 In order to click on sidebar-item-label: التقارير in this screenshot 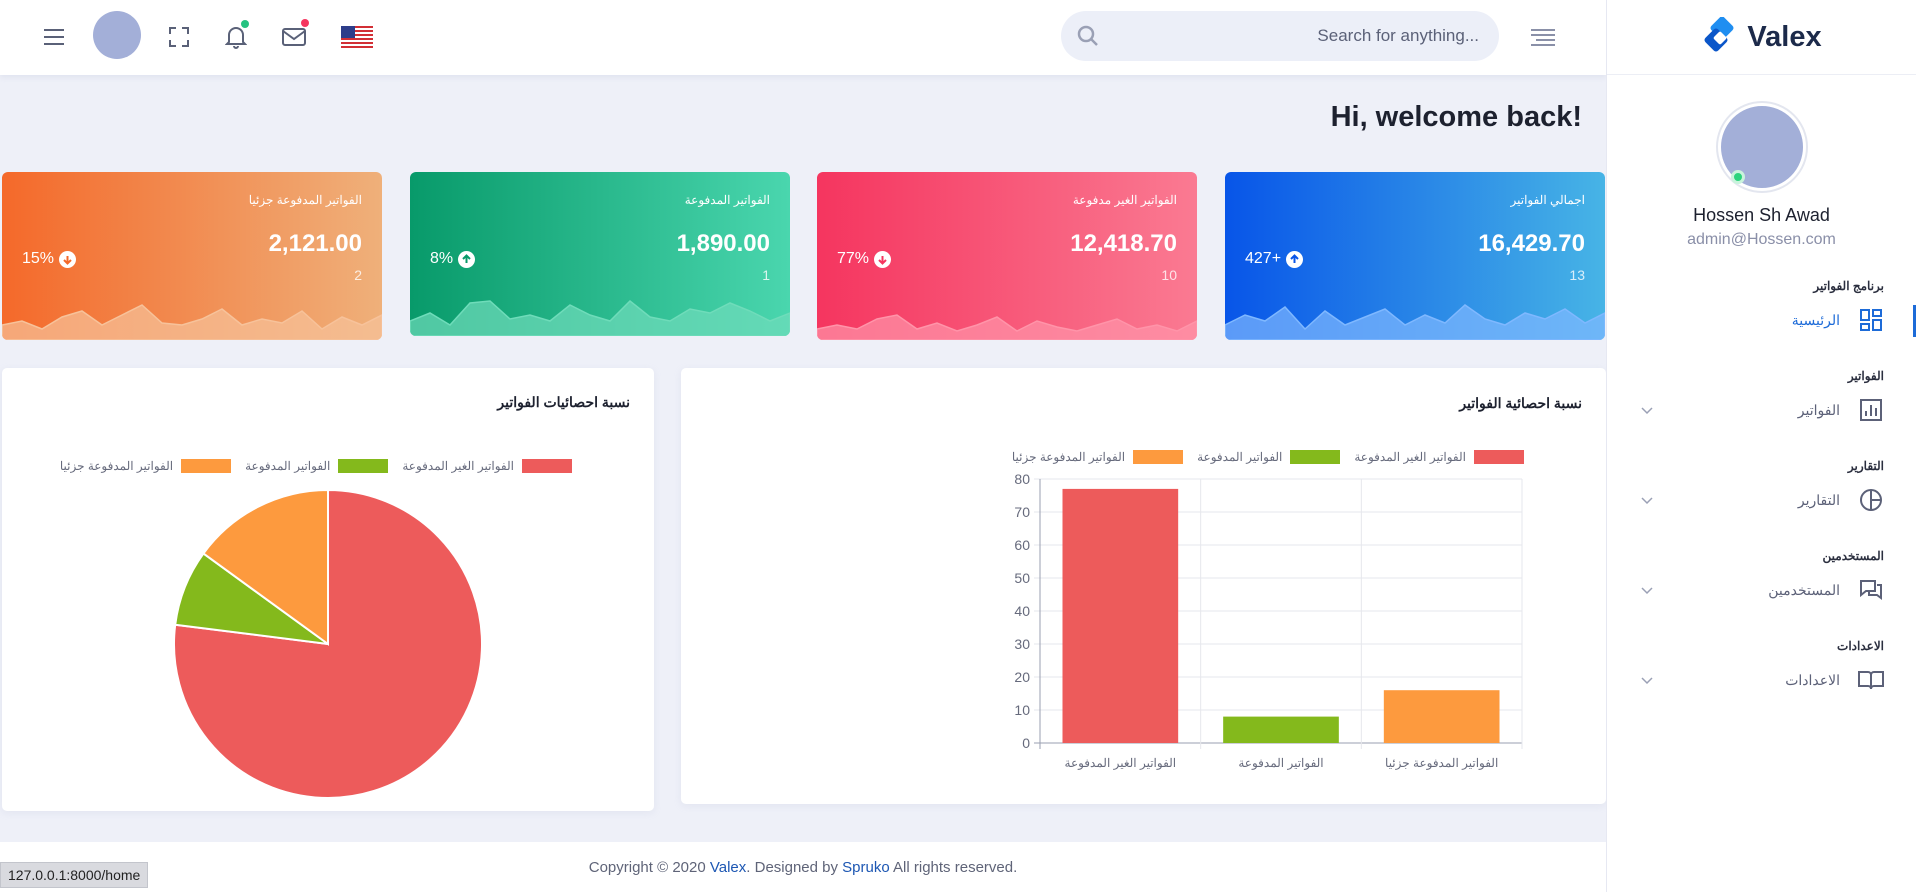, I will do `click(1818, 499)`.